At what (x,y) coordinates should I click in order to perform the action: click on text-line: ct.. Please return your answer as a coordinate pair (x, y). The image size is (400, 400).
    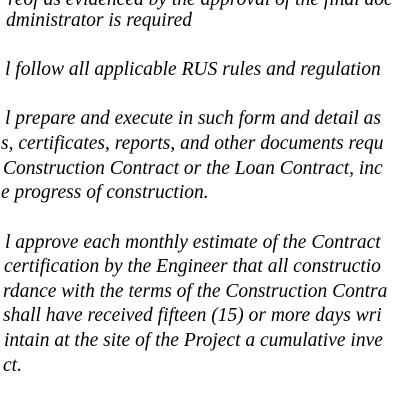
    Looking at the image, I should click on (12, 365).